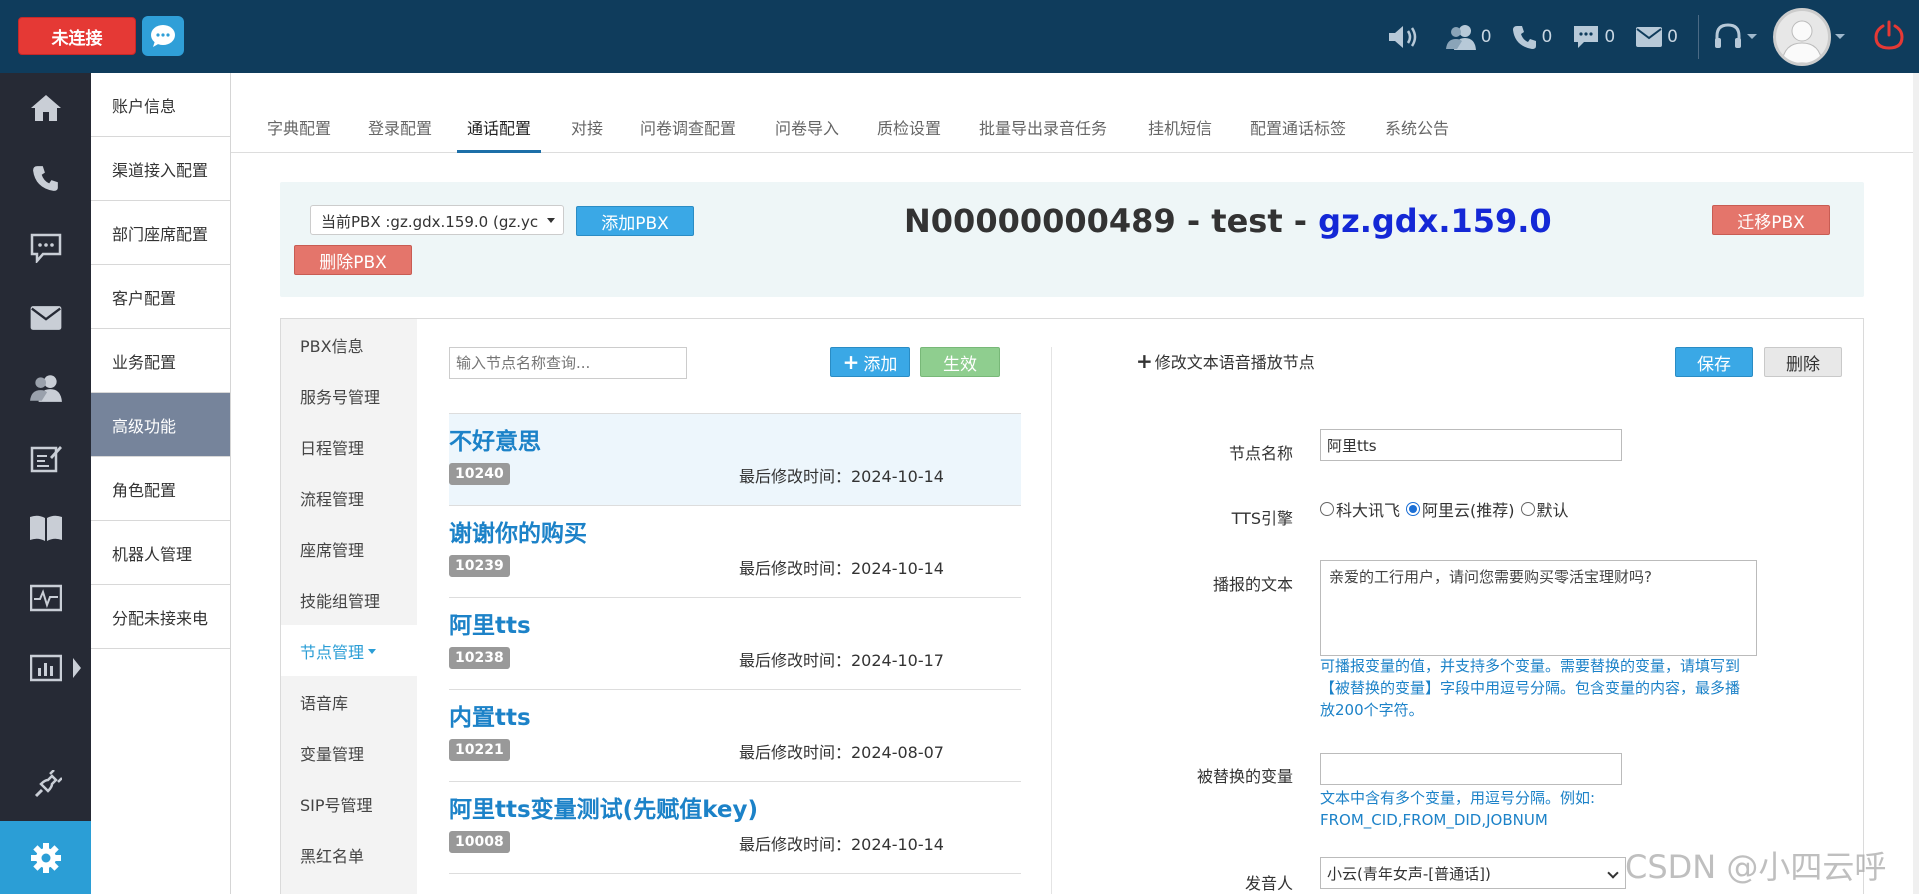 The height and width of the screenshot is (894, 1919). Describe the element at coordinates (45, 668) in the screenshot. I see `nav-reports` at that location.